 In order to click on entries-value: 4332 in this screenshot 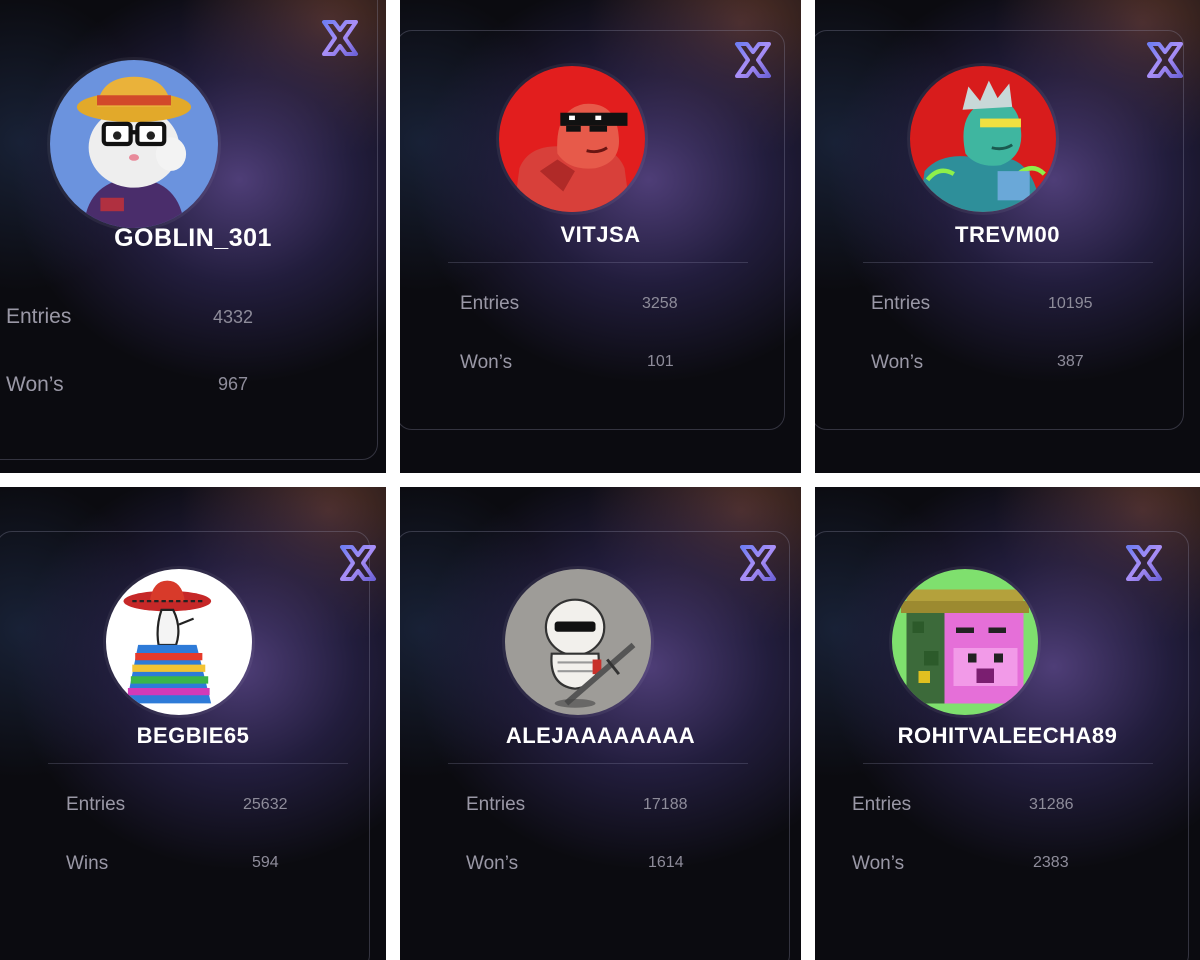, I will do `click(233, 317)`.